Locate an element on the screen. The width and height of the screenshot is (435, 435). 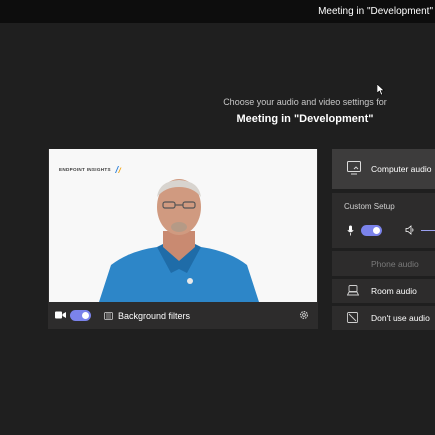
phone-audio-label: Phone audio is located at coordinates (395, 264).